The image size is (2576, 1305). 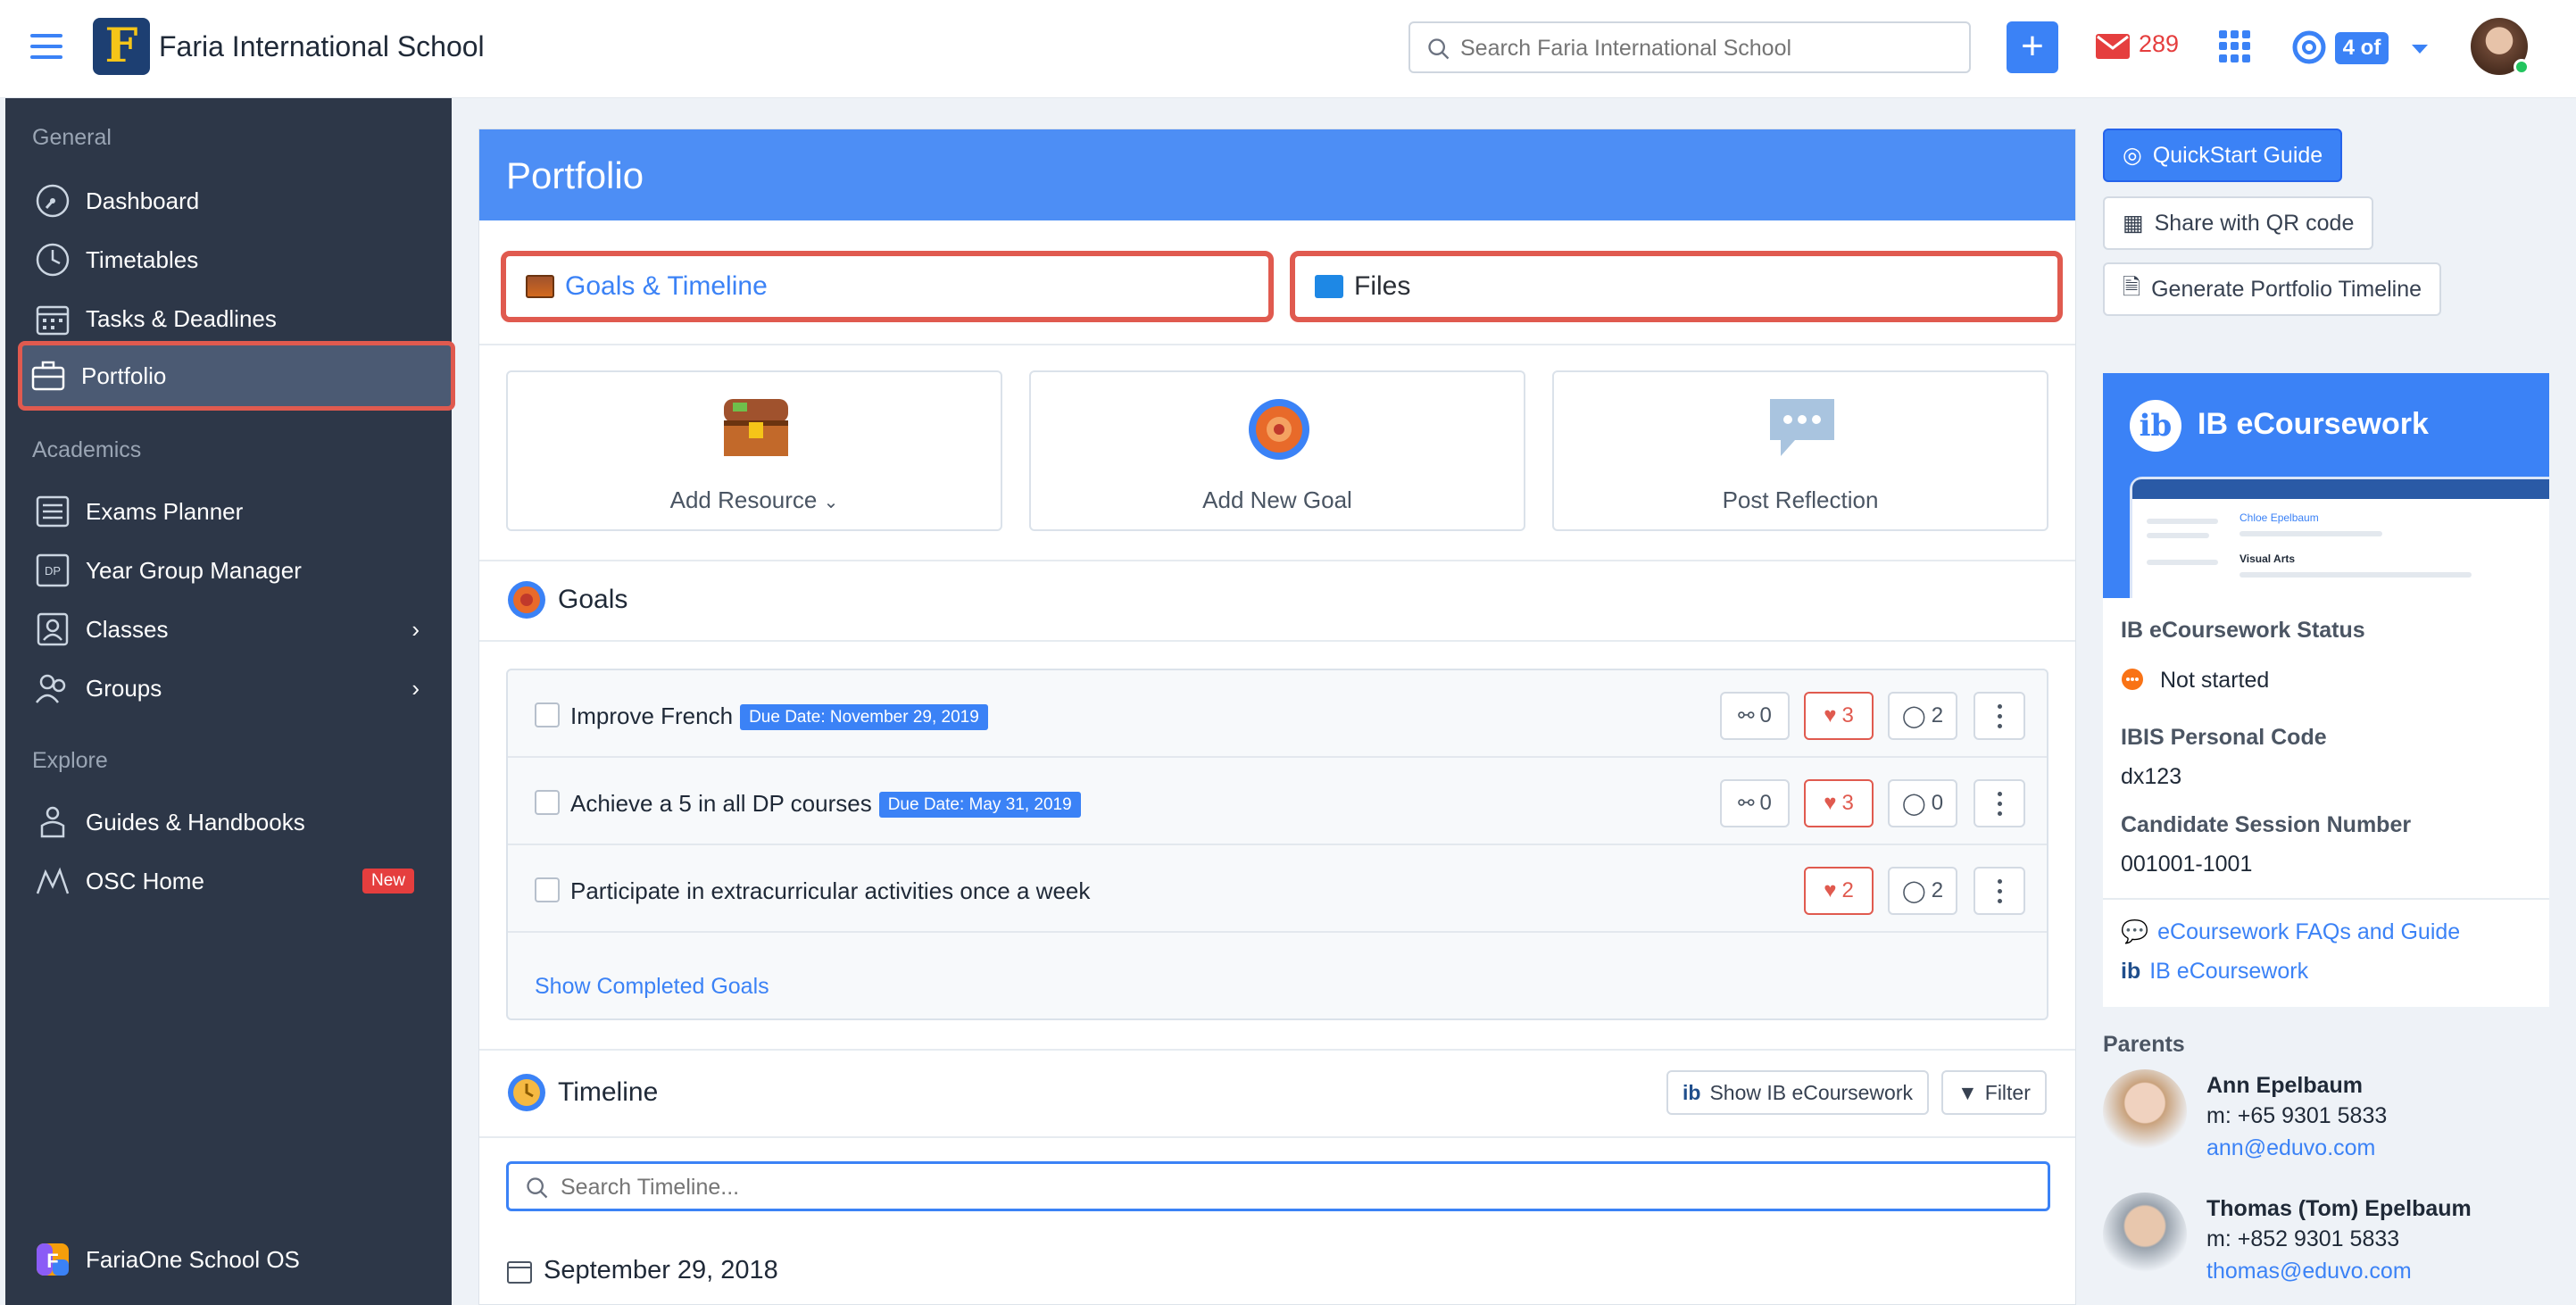 What do you see at coordinates (322, 46) in the screenshot?
I see `school-name: Faria International School` at bounding box center [322, 46].